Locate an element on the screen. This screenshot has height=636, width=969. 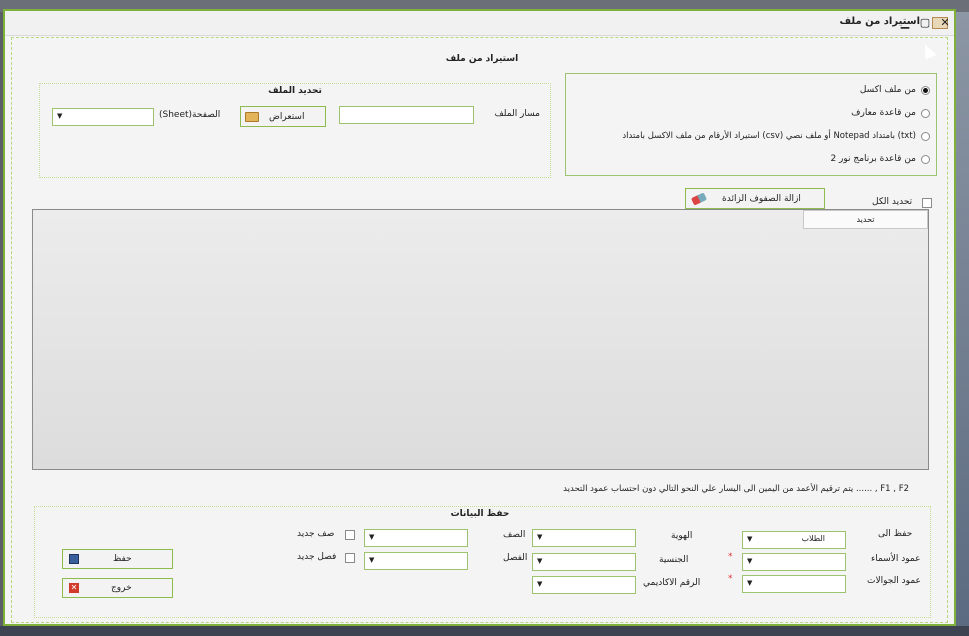
exit-button: ✕ خروج is located at coordinates (117, 588).